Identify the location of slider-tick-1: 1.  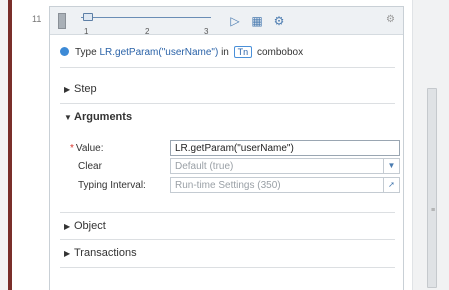
(86, 31).